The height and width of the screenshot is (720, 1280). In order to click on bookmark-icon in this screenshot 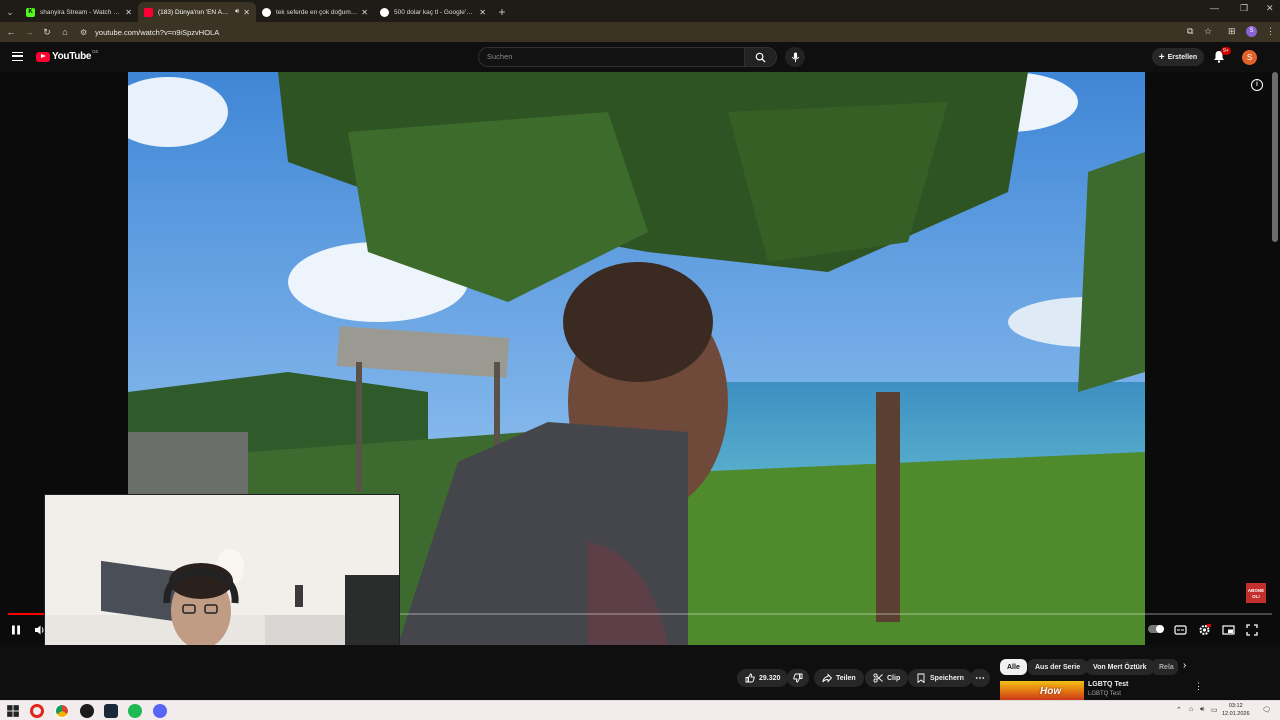, I will do `click(921, 678)`.